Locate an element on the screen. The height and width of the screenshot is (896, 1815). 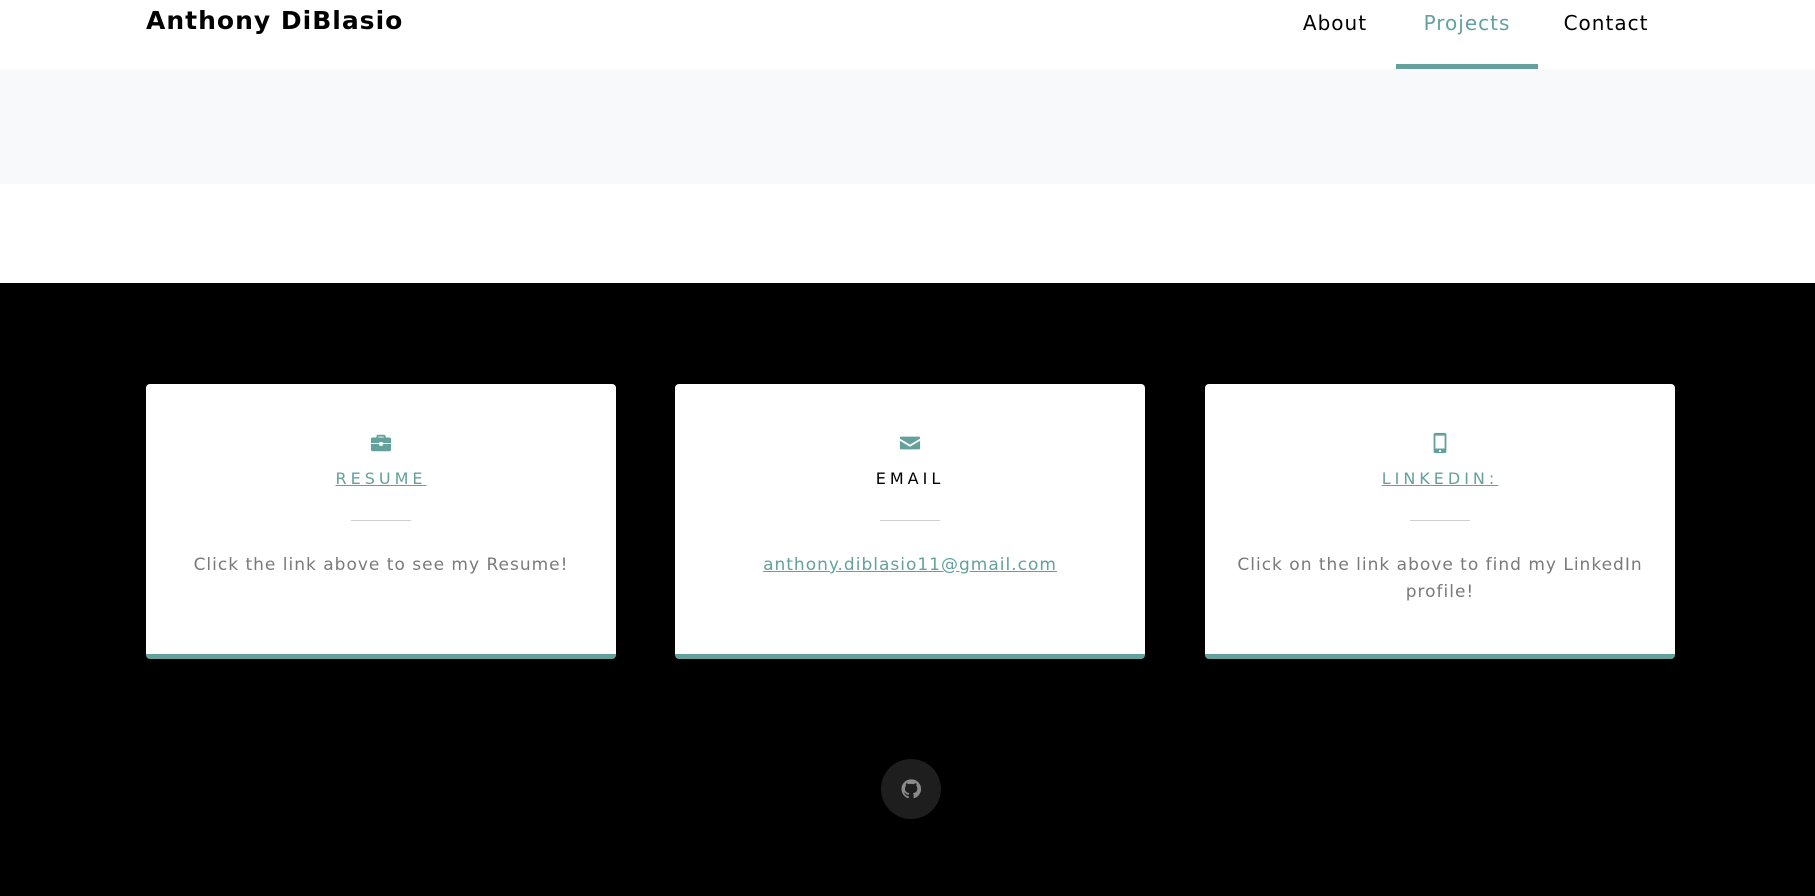
nav-contact: Contact is located at coordinates (1606, 34).